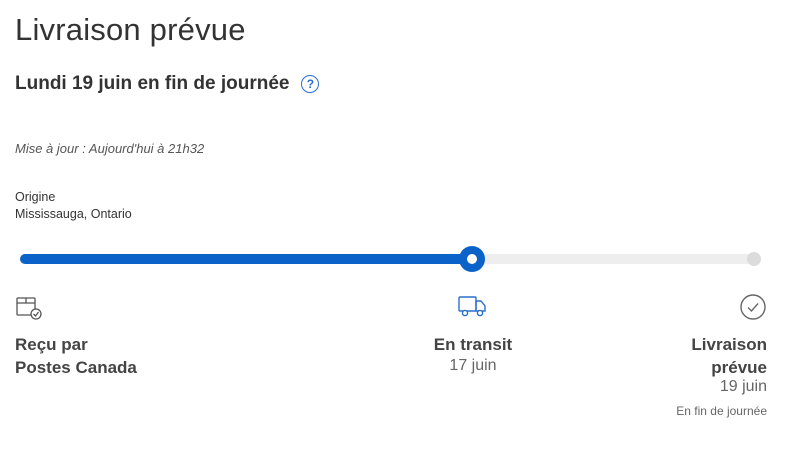 The image size is (808, 452). What do you see at coordinates (73, 214) in the screenshot?
I see `origin-value: Mississauga, Ontario` at bounding box center [73, 214].